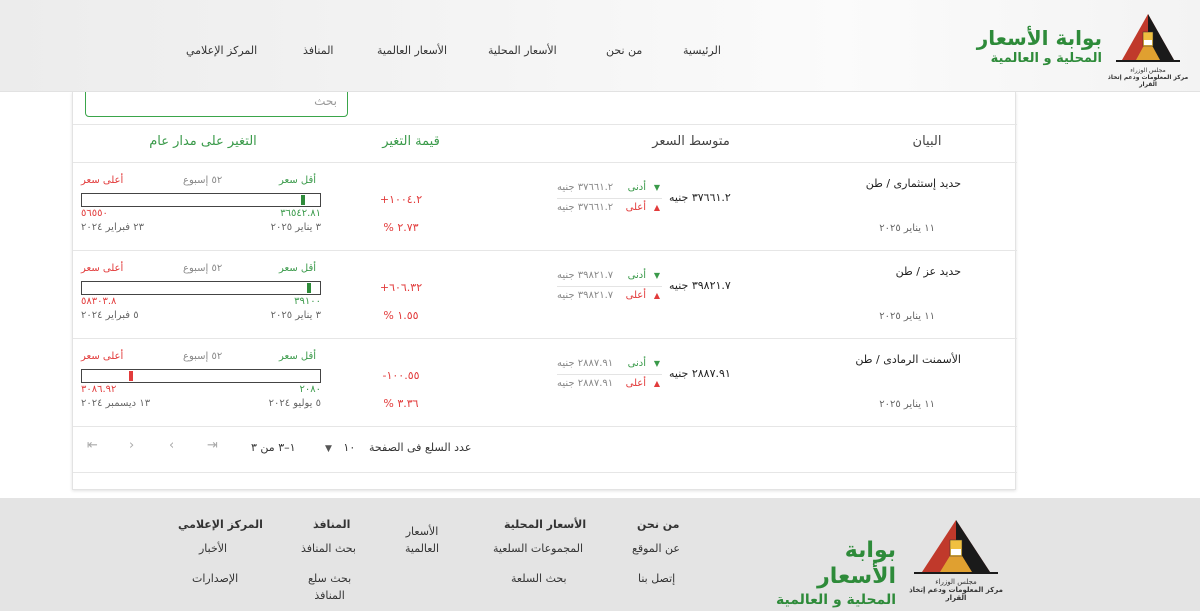 The width and height of the screenshot is (1200, 611). Describe the element at coordinates (329, 595) in the screenshot. I see `footer-link-search-goods-line2: المنافذ` at that location.